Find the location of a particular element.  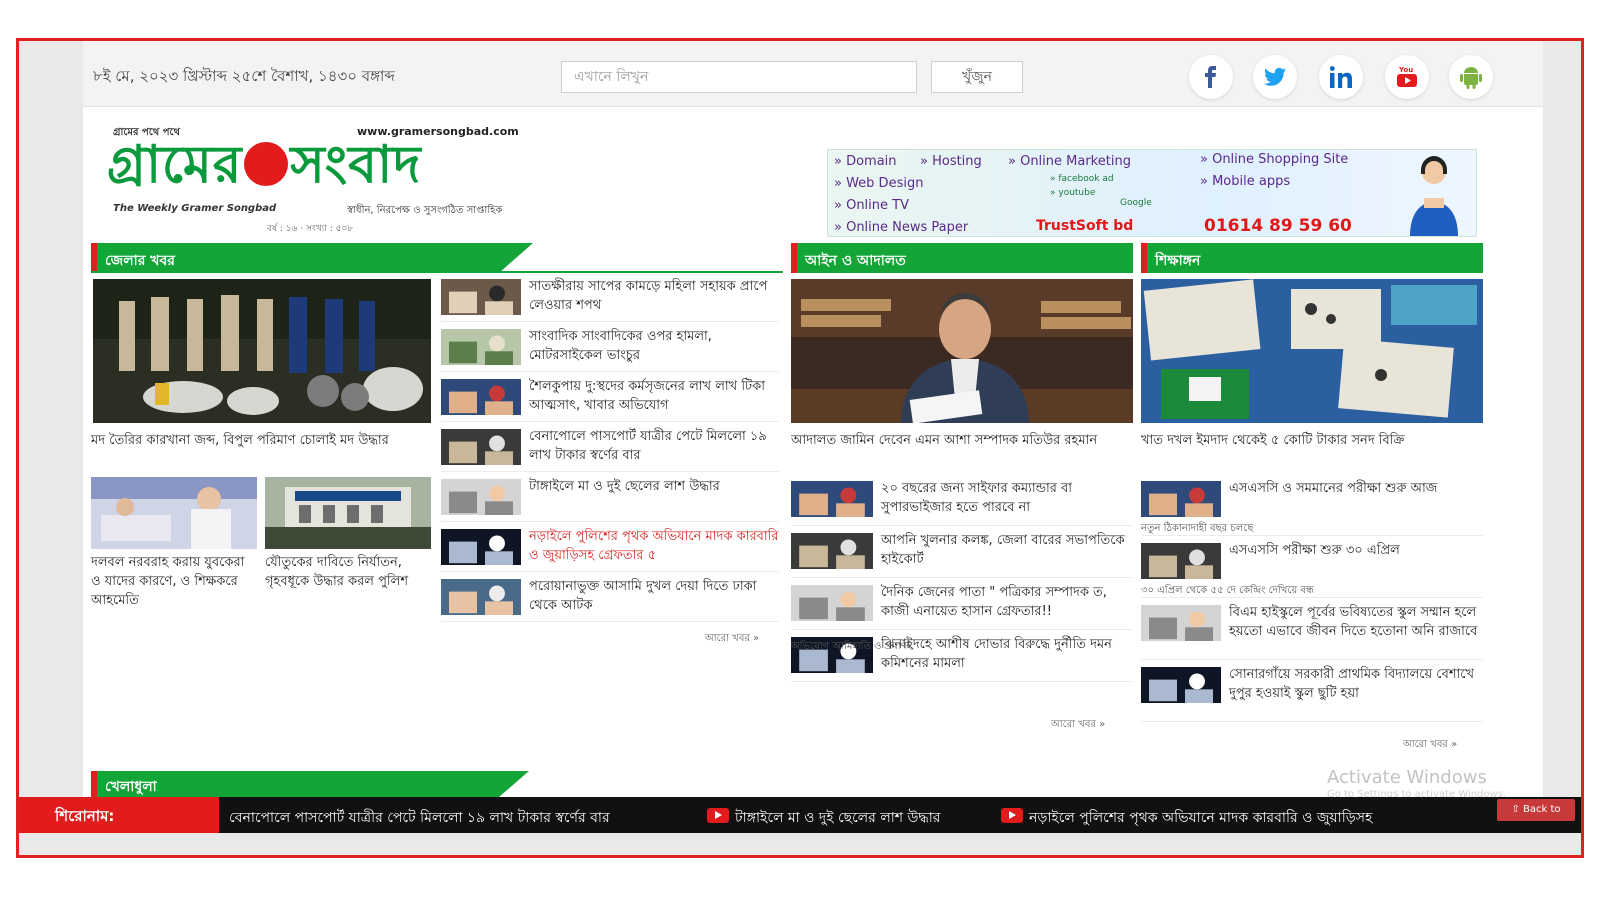

windows-watermark: Activate Windows is located at coordinates (1407, 777).